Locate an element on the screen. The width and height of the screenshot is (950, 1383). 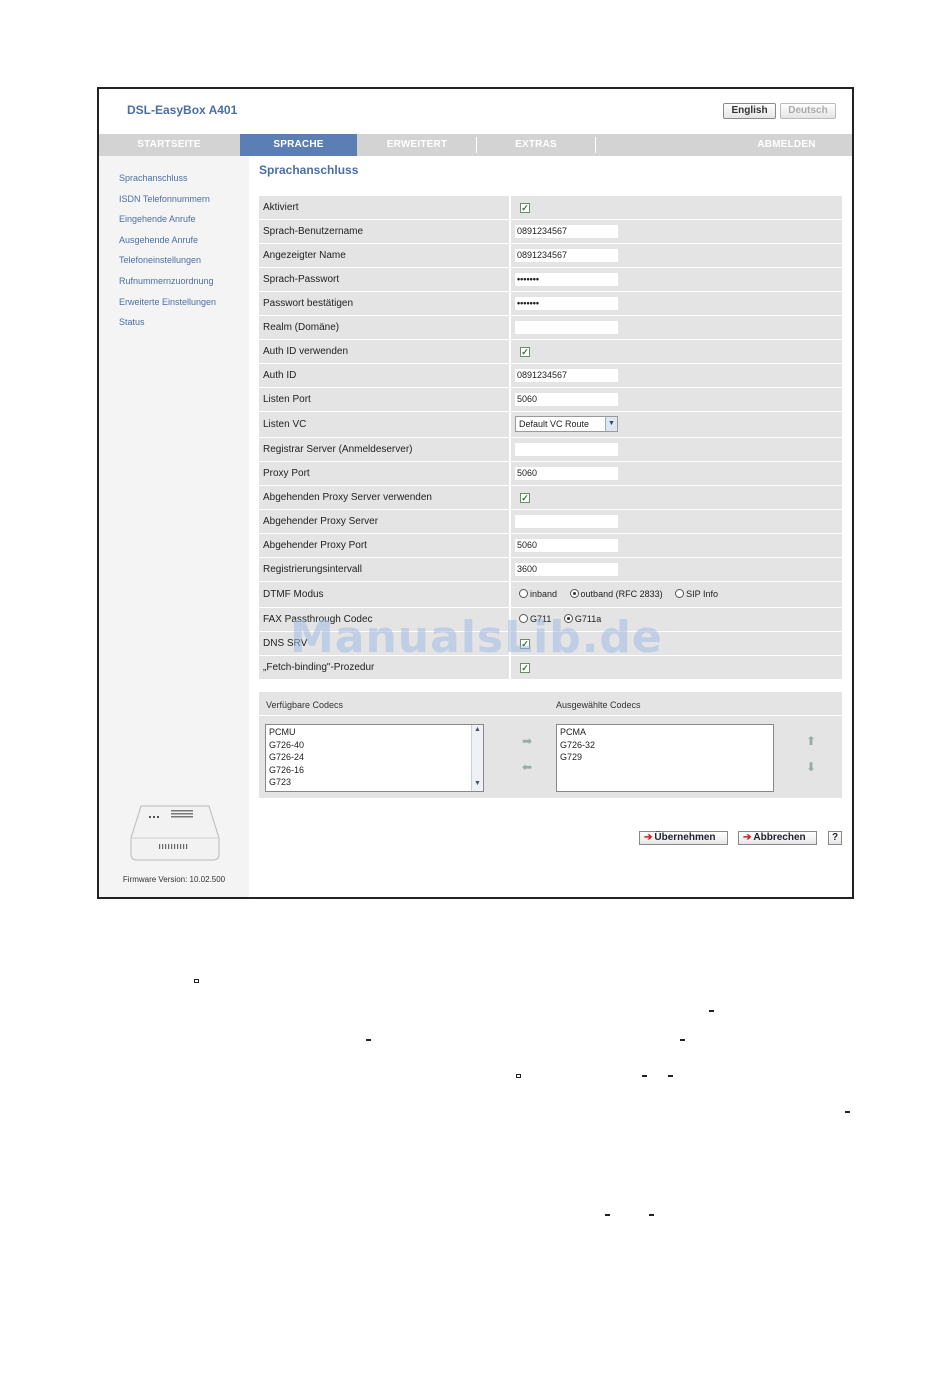
dtmf-outband-radio is located at coordinates (574, 593).